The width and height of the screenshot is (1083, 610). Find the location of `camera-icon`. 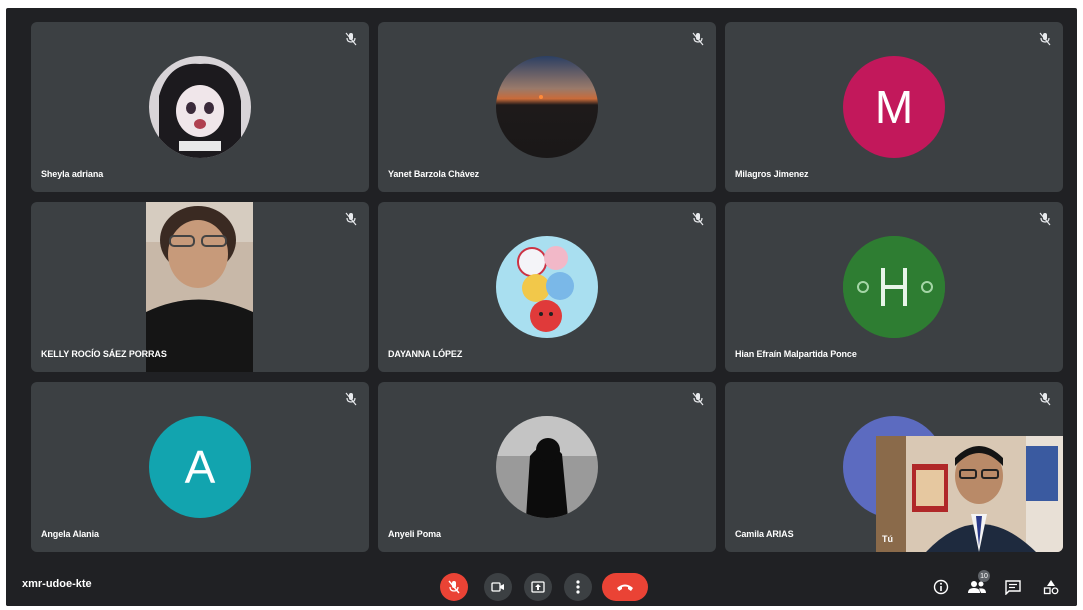

camera-icon is located at coordinates (497, 587).